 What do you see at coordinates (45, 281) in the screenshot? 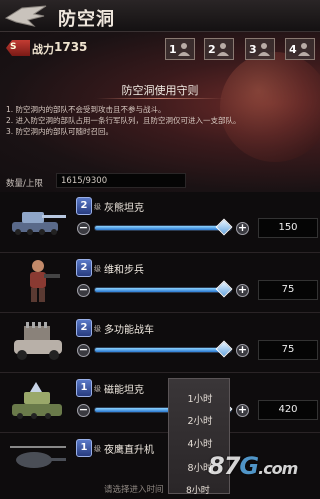
I see `peacekeeper-infantry-icon` at bounding box center [45, 281].